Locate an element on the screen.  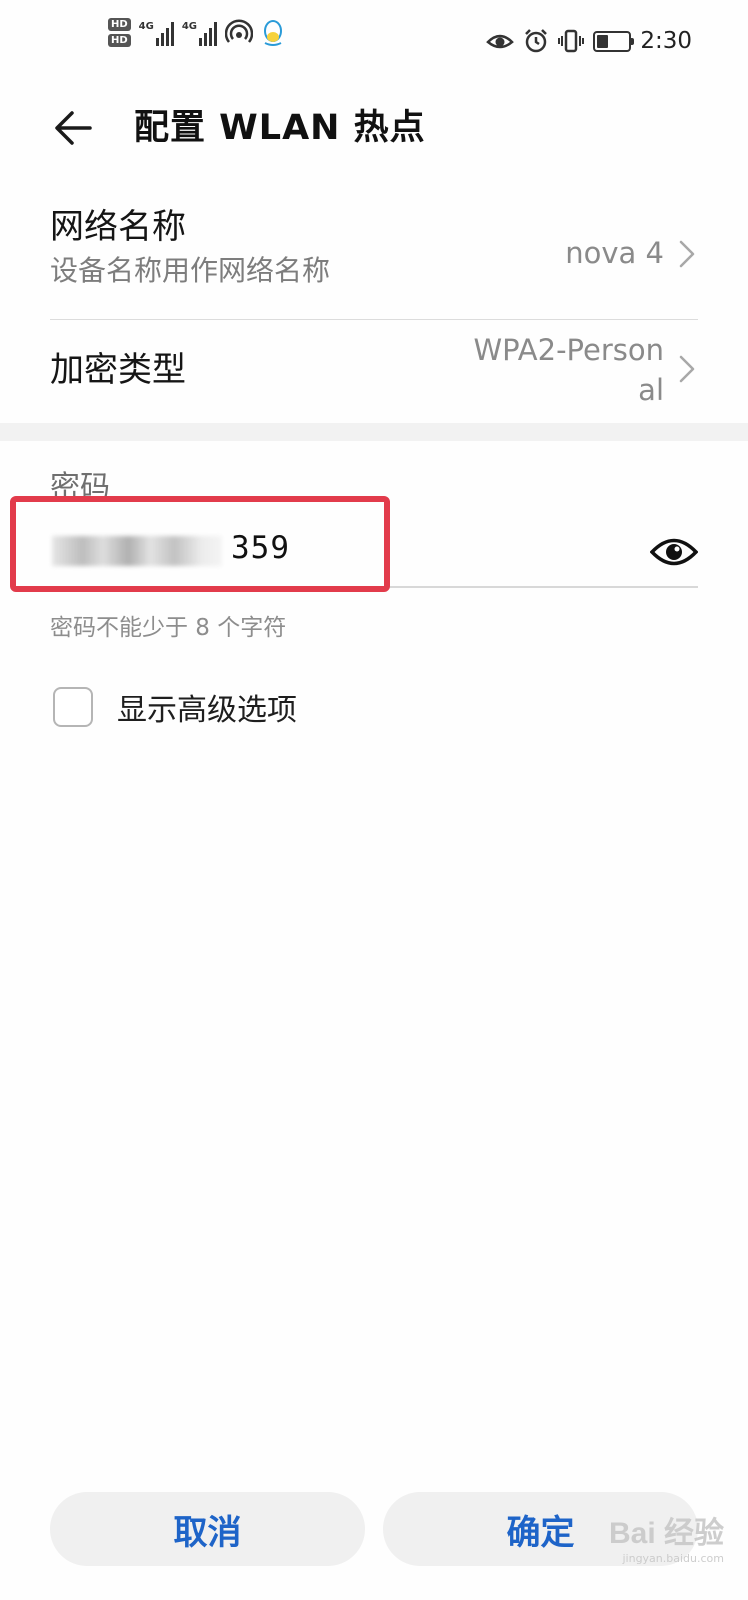
section-separator is located at coordinates (374, 432).